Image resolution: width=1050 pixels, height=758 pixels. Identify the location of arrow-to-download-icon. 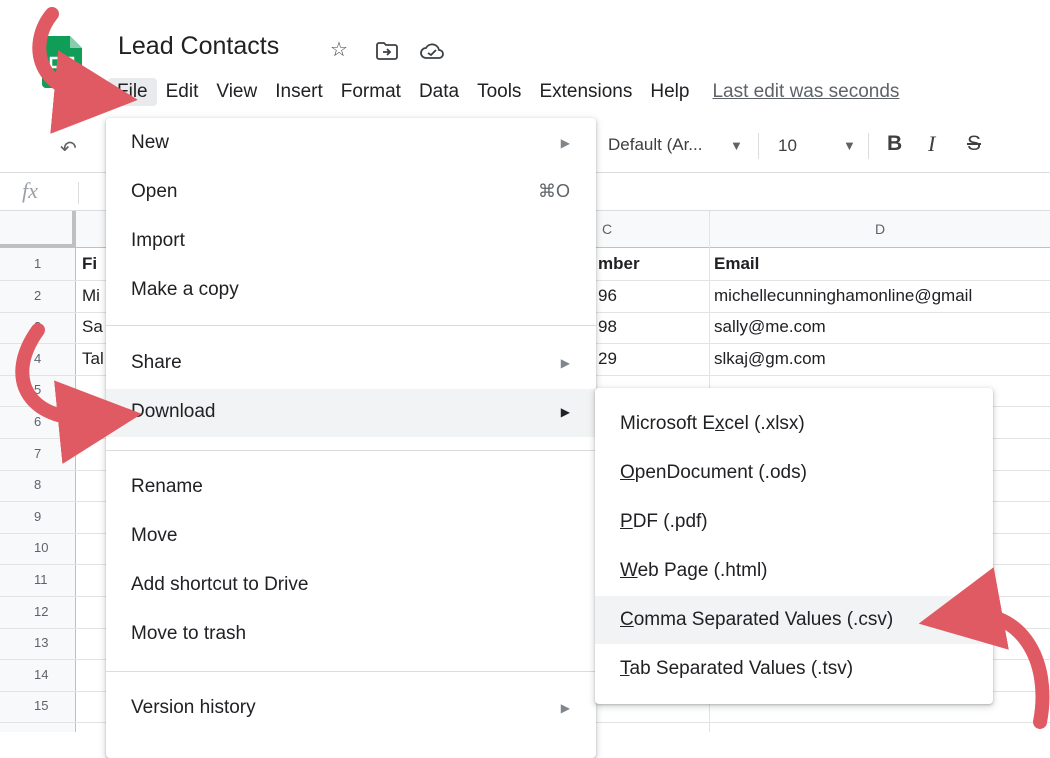
(78, 393).